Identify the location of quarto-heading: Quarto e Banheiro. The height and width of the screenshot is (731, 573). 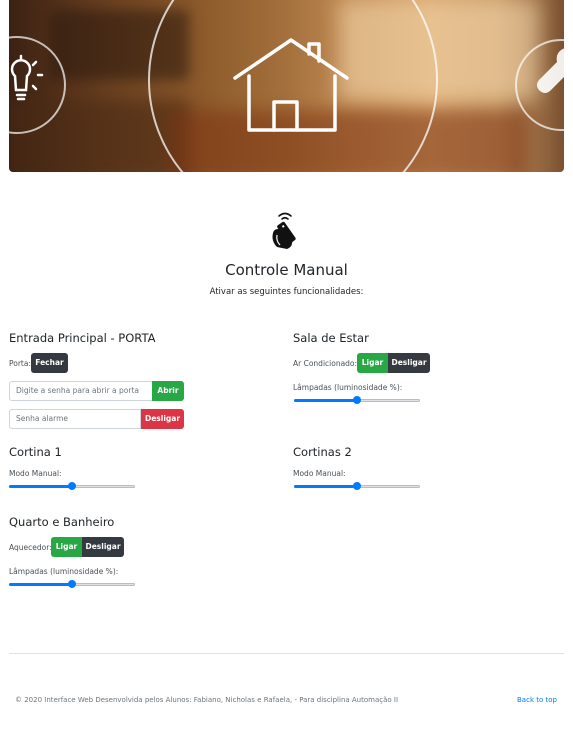
(62, 522).